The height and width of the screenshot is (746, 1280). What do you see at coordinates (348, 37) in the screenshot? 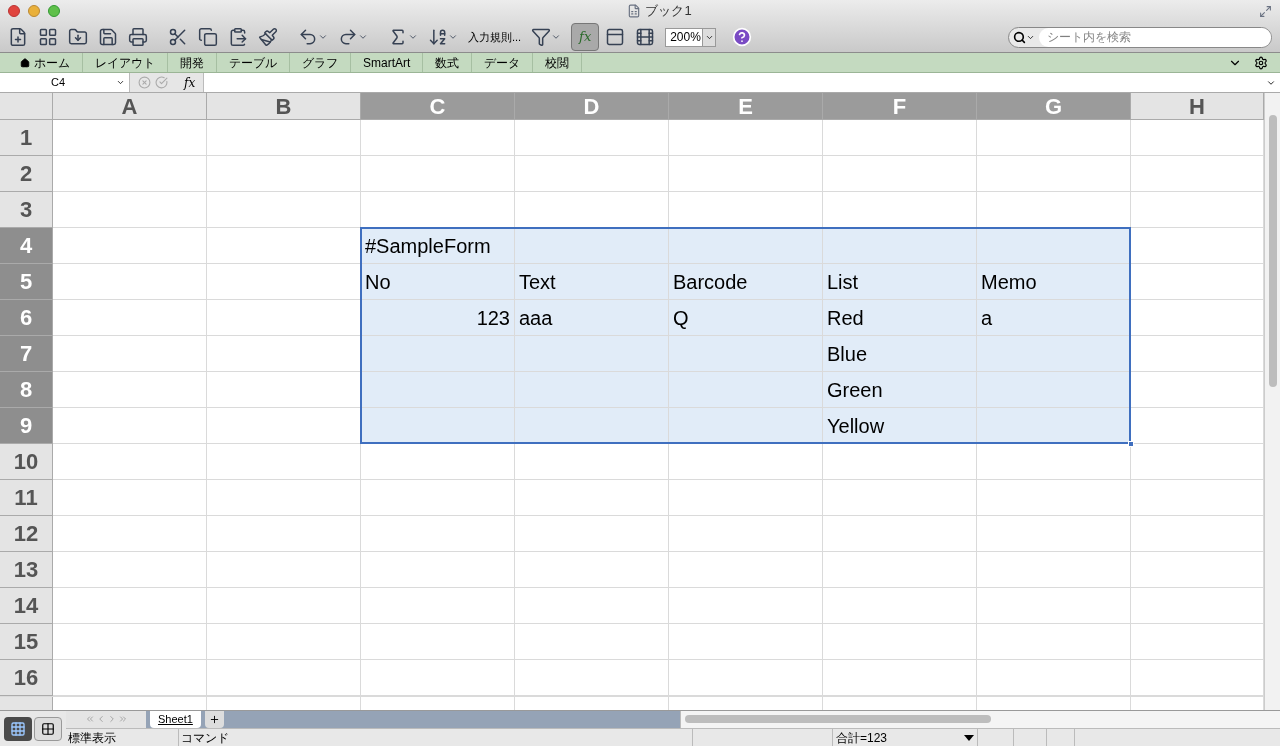
I see `redo-icon` at bounding box center [348, 37].